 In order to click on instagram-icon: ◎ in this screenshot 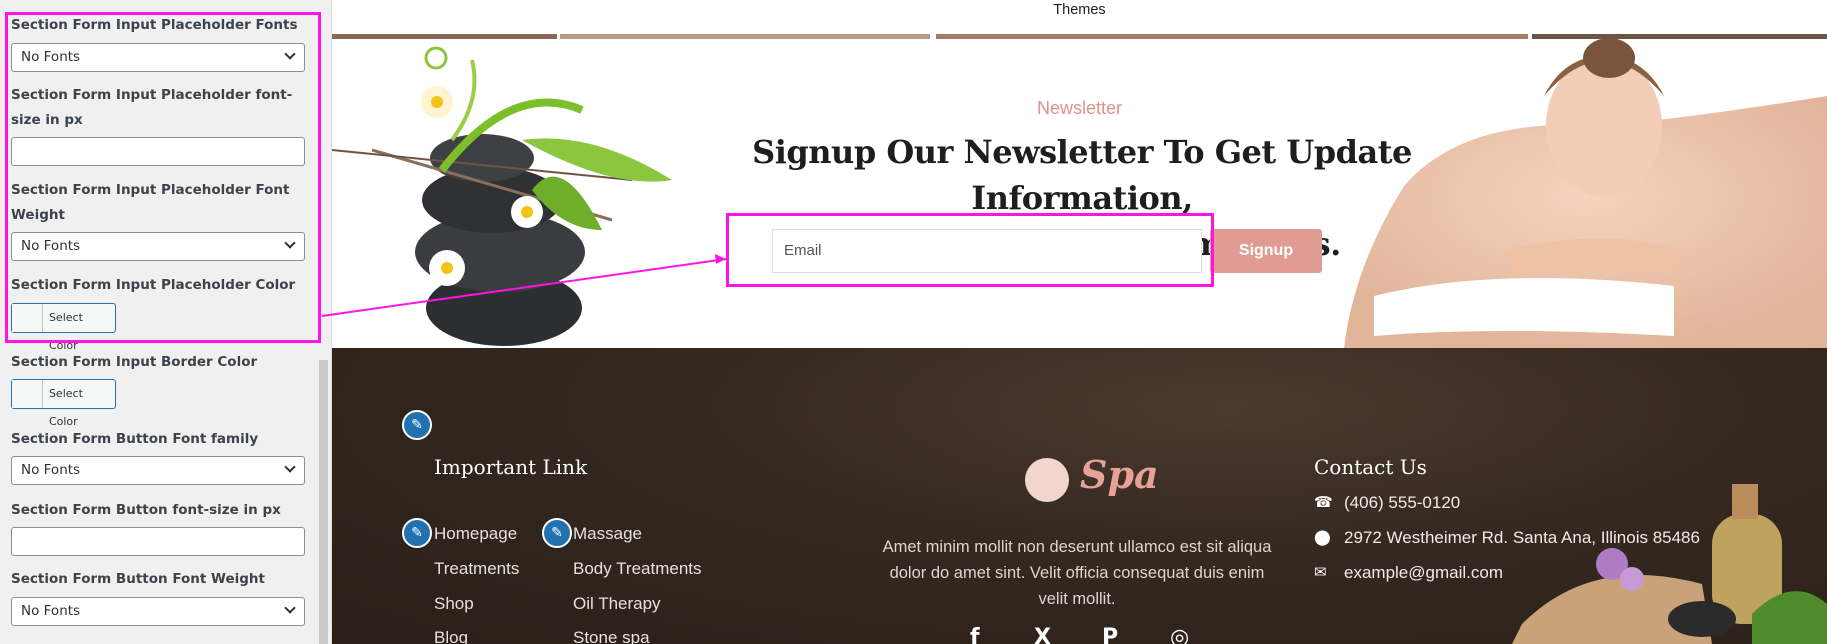, I will do `click(1179, 634)`.